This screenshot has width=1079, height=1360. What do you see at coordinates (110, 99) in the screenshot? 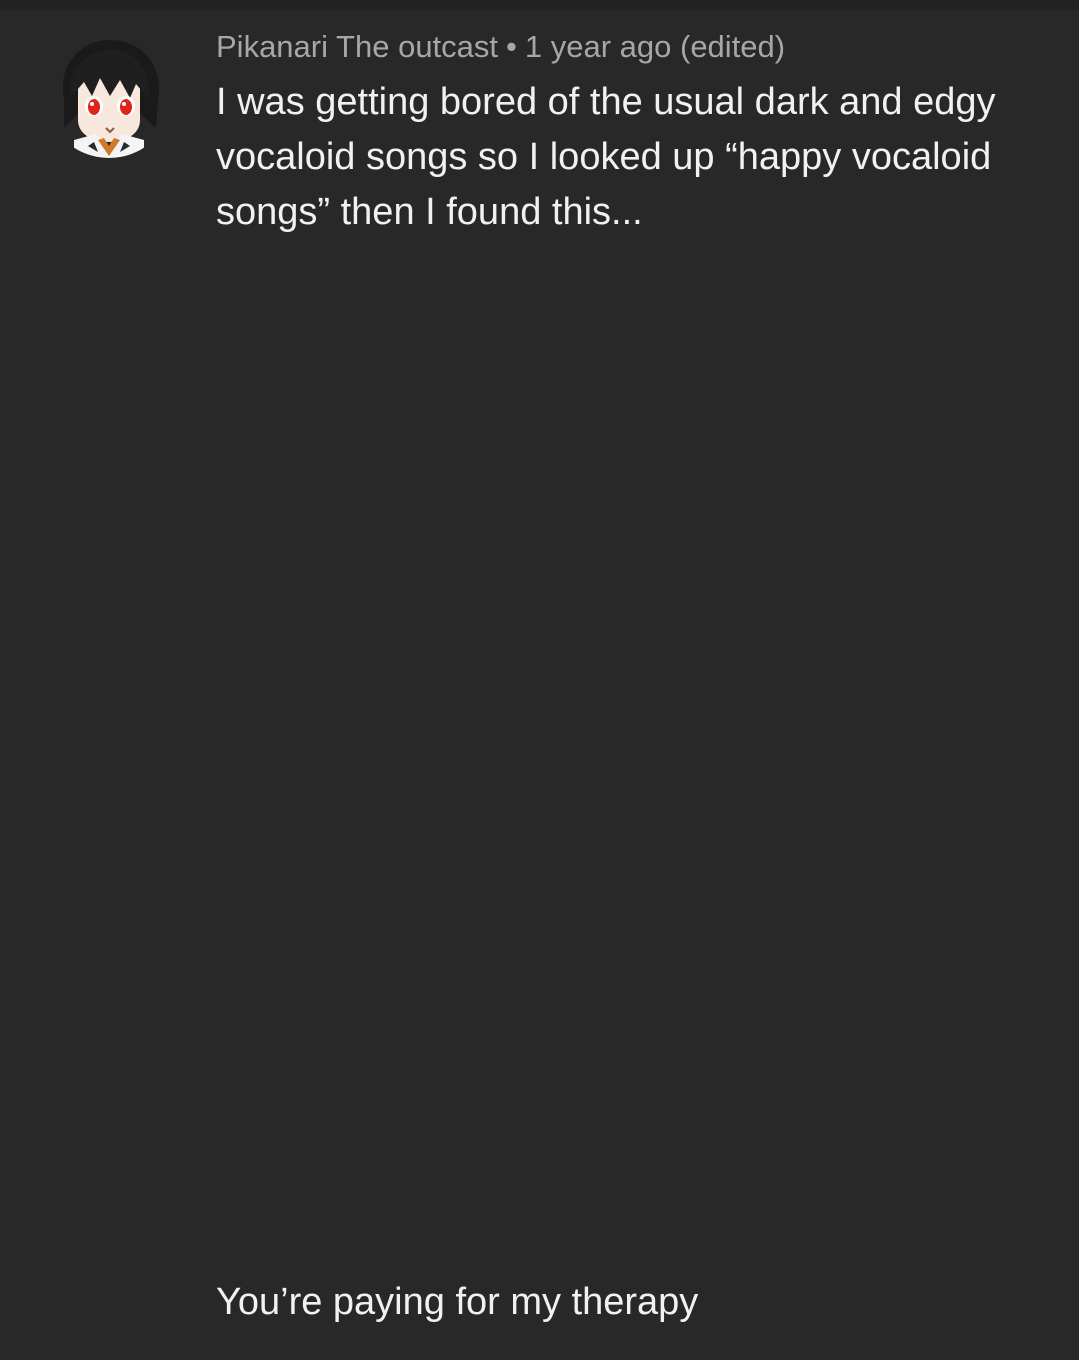
I see `anime-avatar-icon` at bounding box center [110, 99].